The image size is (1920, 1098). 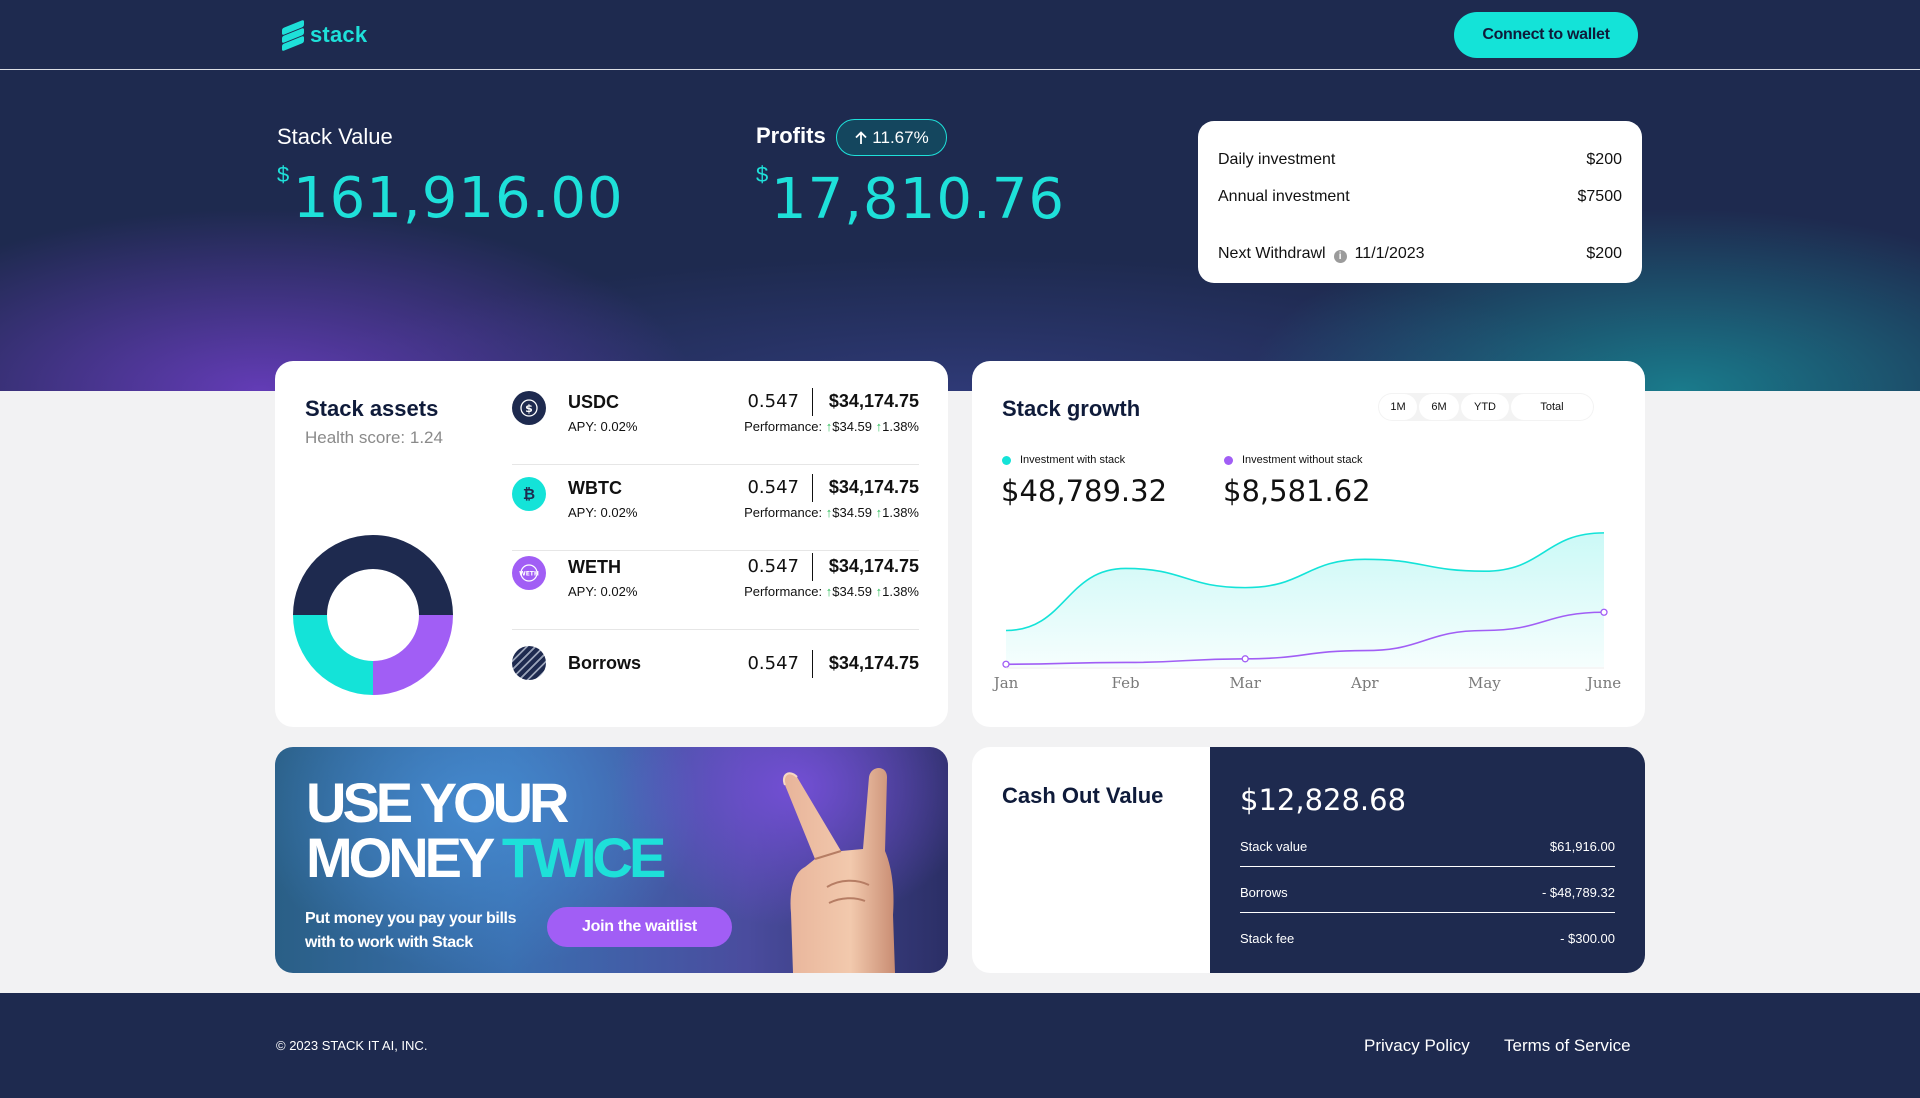 What do you see at coordinates (1578, 892) in the screenshot?
I see `cash-row-value: - $48,789.32` at bounding box center [1578, 892].